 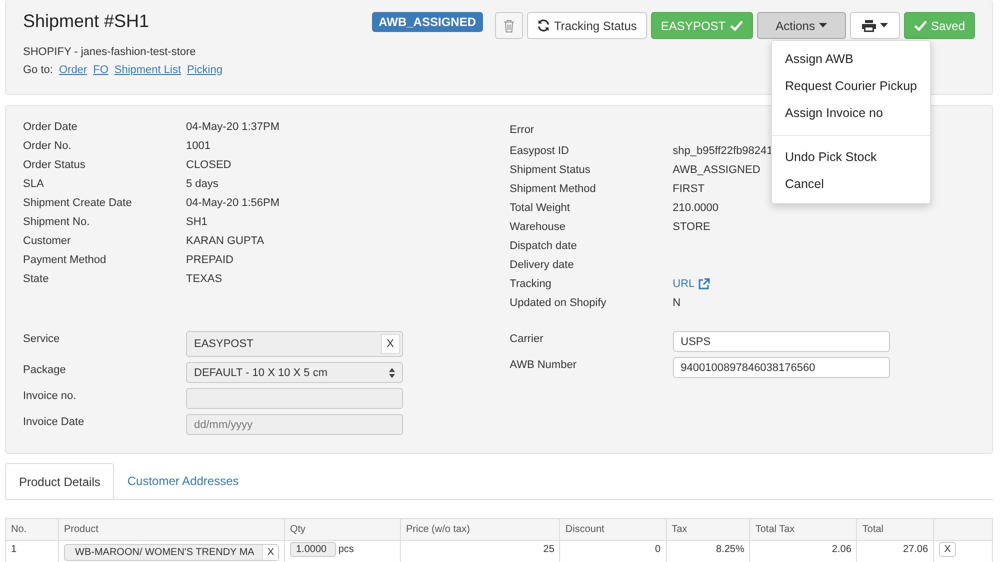 What do you see at coordinates (36, 278) in the screenshot?
I see `field-label: State` at bounding box center [36, 278].